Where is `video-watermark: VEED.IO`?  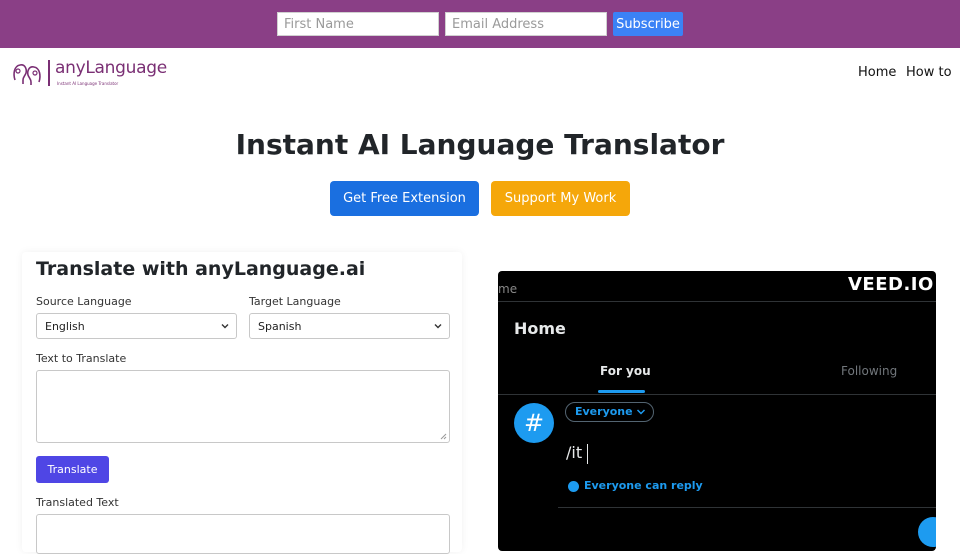 video-watermark: VEED.IO is located at coordinates (891, 284).